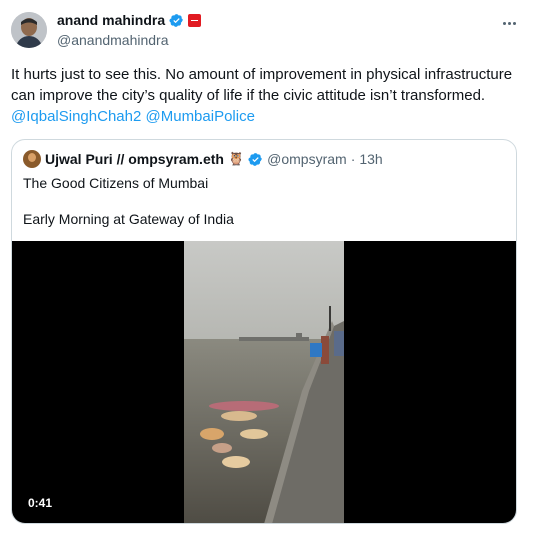 Image resolution: width=534 pixels, height=533 pixels. Describe the element at coordinates (200, 116) in the screenshot. I see `mention-link-2: @MumbaiPolice` at that location.